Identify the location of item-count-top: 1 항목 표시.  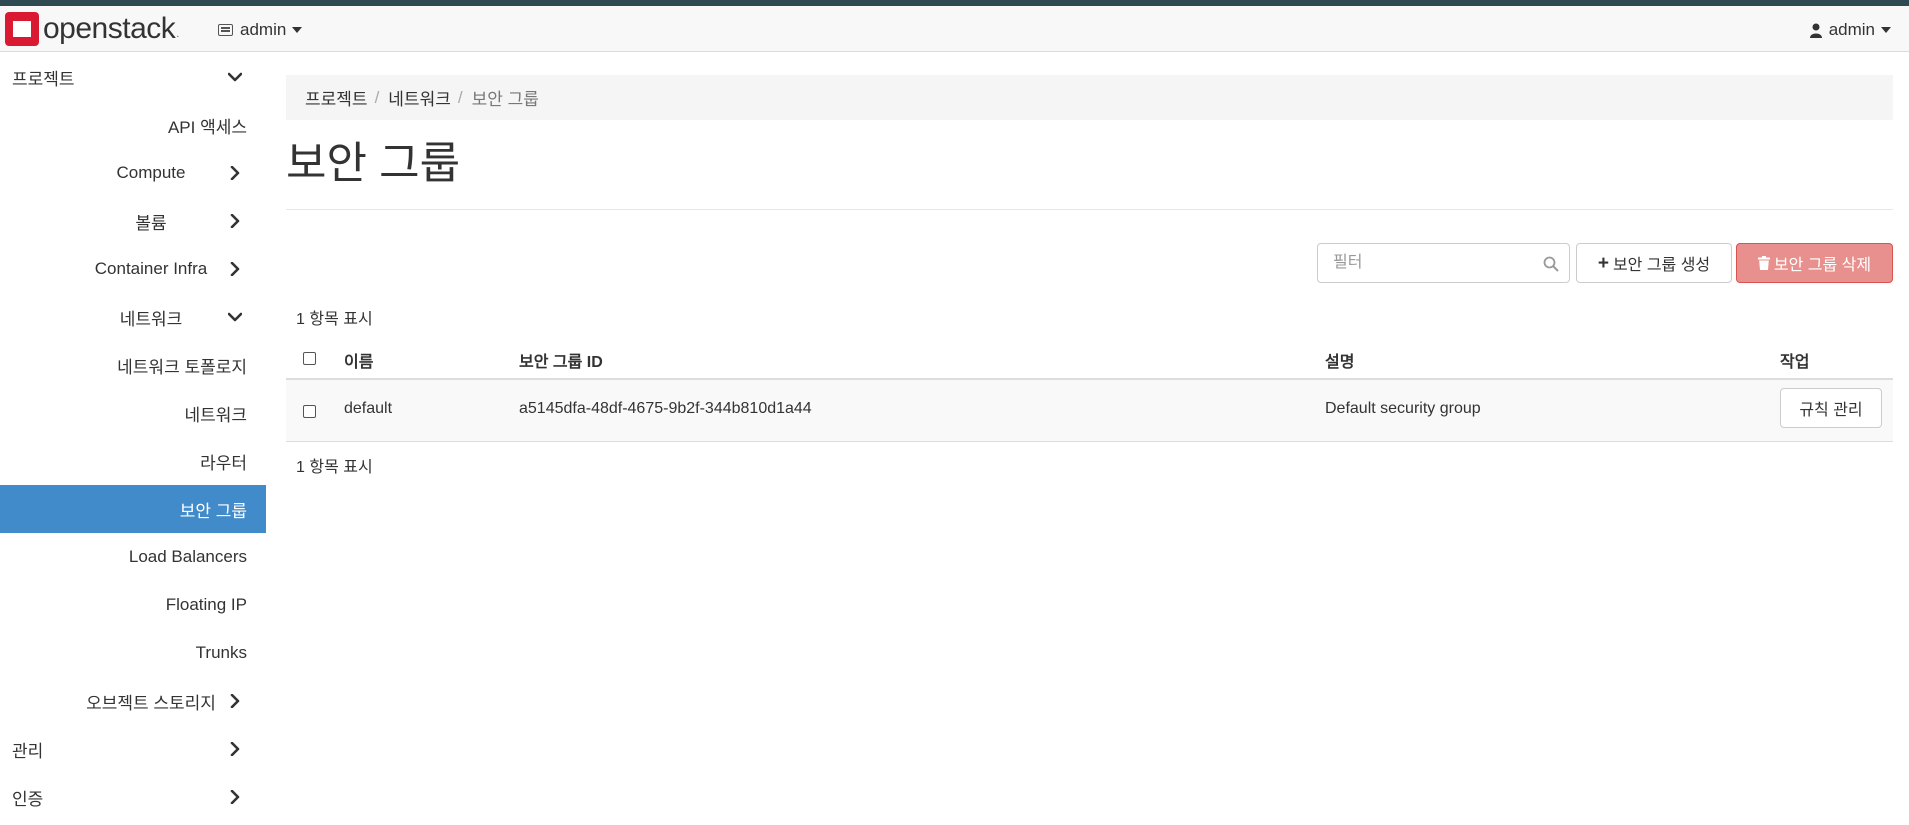
(334, 319).